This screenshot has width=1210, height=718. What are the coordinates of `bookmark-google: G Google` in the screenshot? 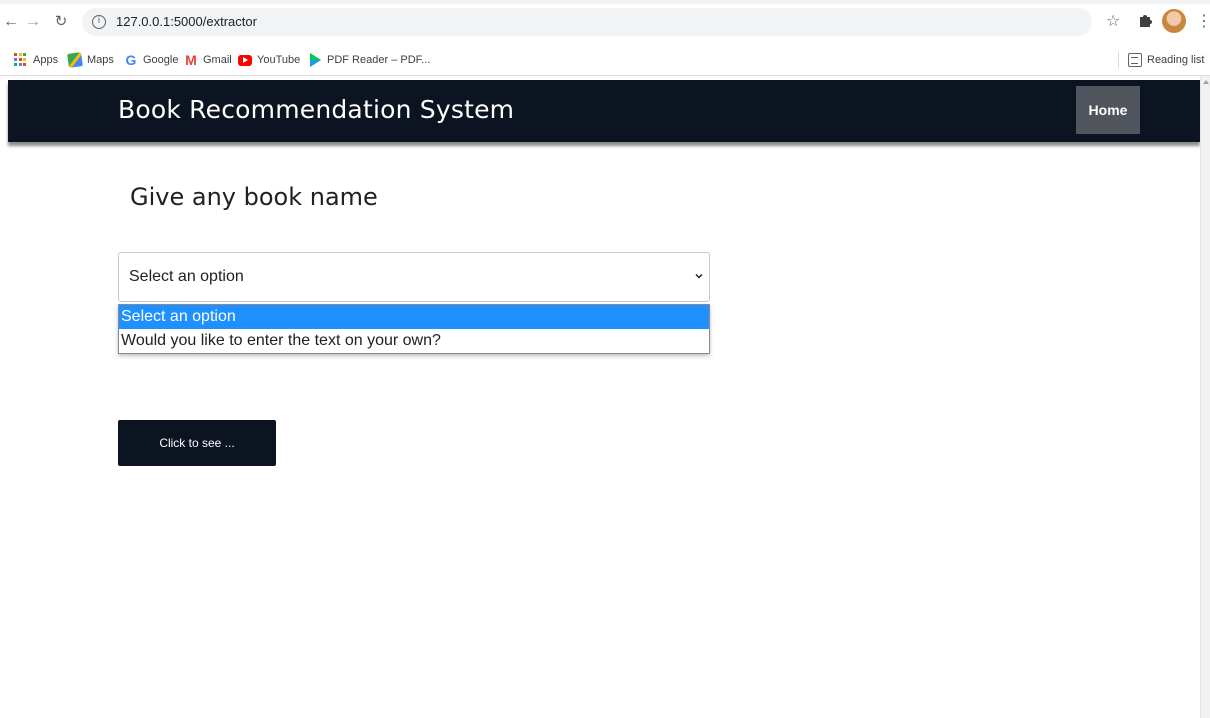 It's located at (151, 60).